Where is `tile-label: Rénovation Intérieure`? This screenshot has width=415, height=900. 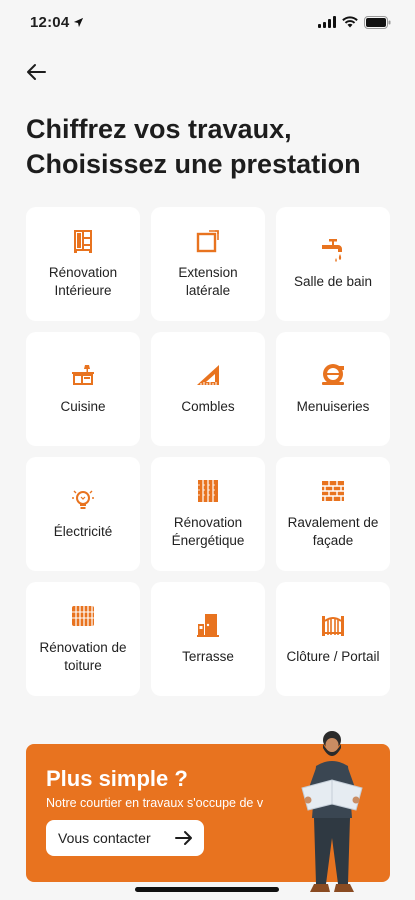
tile-label: Rénovation Intérieure is located at coordinates (83, 281).